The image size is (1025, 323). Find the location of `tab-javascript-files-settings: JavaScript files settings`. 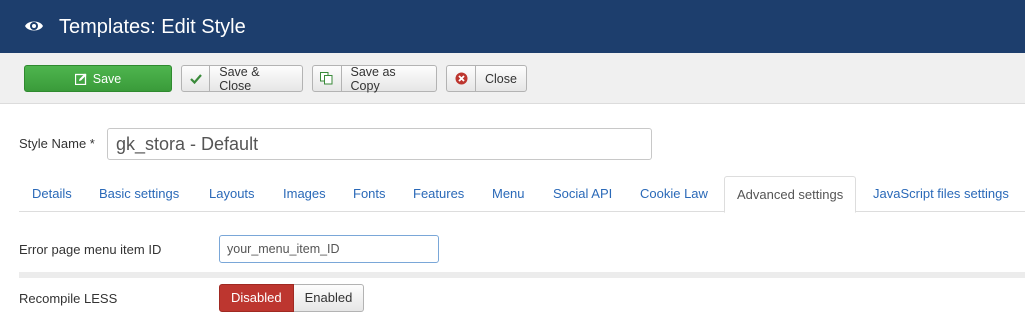

tab-javascript-files-settings: JavaScript files settings is located at coordinates (941, 194).